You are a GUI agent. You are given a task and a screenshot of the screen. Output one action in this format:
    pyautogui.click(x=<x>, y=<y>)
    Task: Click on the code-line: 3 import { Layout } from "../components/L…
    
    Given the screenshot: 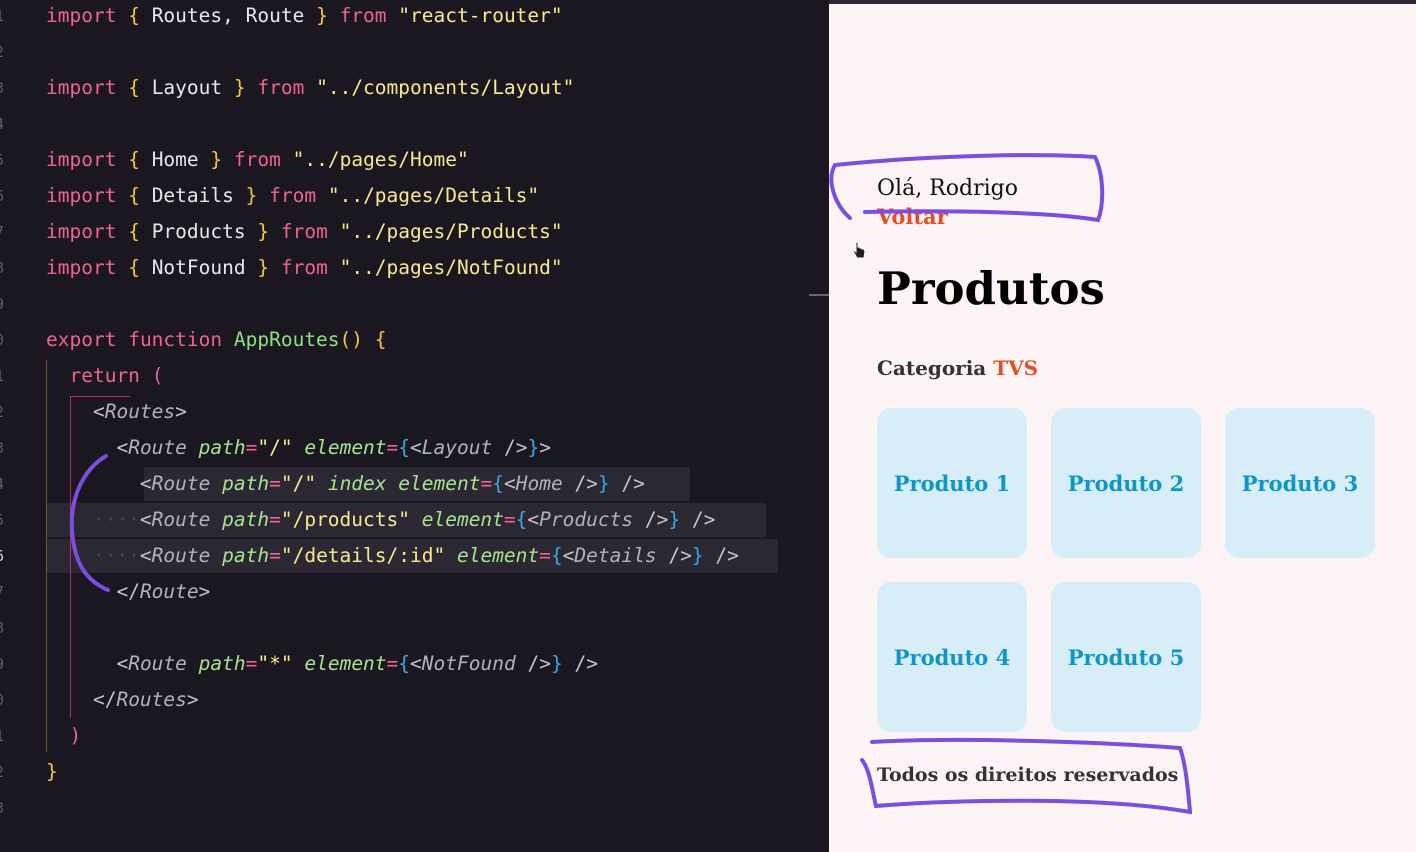 What is the action you would take?
    pyautogui.click(x=414, y=88)
    